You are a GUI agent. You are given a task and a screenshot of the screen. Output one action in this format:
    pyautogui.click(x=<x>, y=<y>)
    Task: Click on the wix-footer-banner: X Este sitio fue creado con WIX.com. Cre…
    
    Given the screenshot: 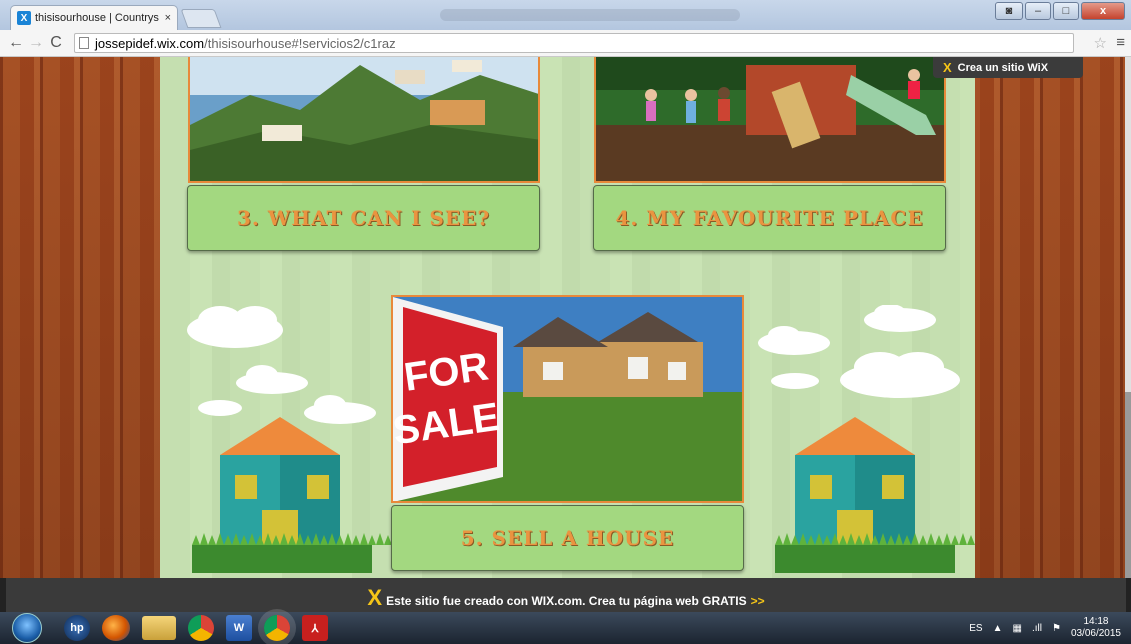 What is the action you would take?
    pyautogui.click(x=566, y=595)
    